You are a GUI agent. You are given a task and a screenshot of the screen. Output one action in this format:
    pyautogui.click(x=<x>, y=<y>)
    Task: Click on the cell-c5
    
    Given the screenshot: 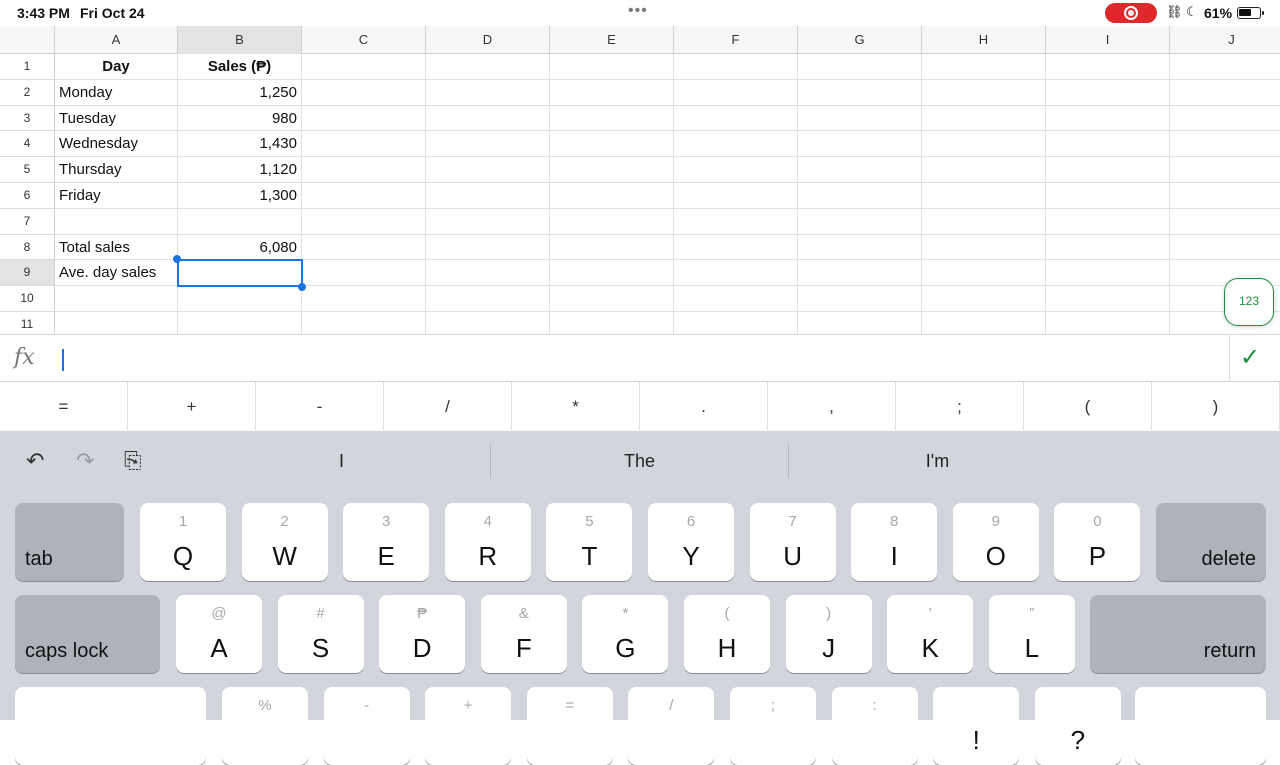 What is the action you would take?
    pyautogui.click(x=364, y=170)
    